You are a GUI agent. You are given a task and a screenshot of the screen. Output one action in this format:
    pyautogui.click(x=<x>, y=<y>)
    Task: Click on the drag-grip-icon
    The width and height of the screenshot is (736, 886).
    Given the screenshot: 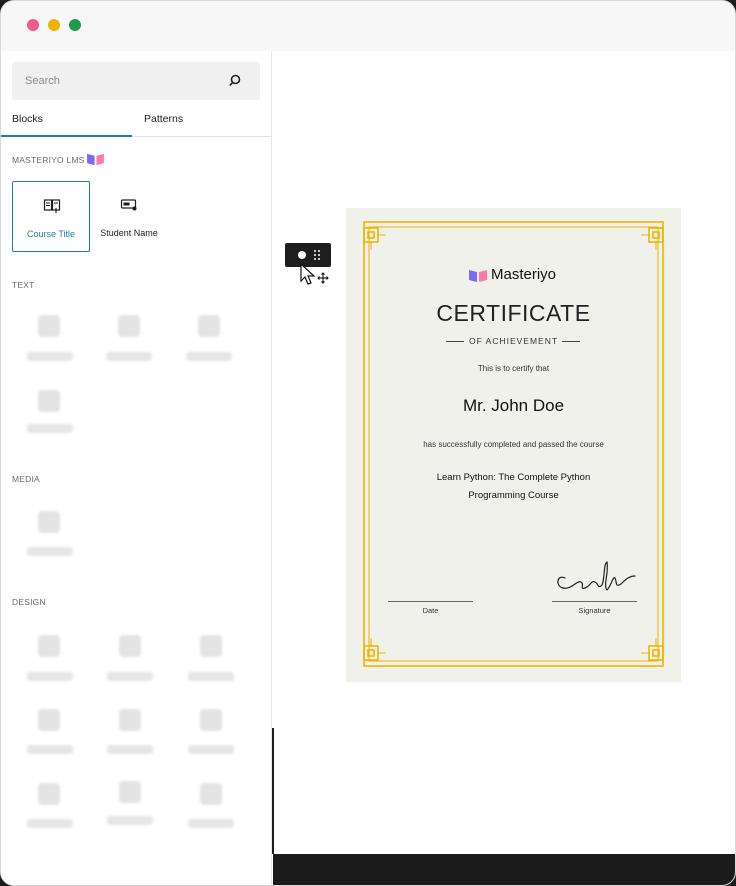 What is the action you would take?
    pyautogui.click(x=317, y=255)
    